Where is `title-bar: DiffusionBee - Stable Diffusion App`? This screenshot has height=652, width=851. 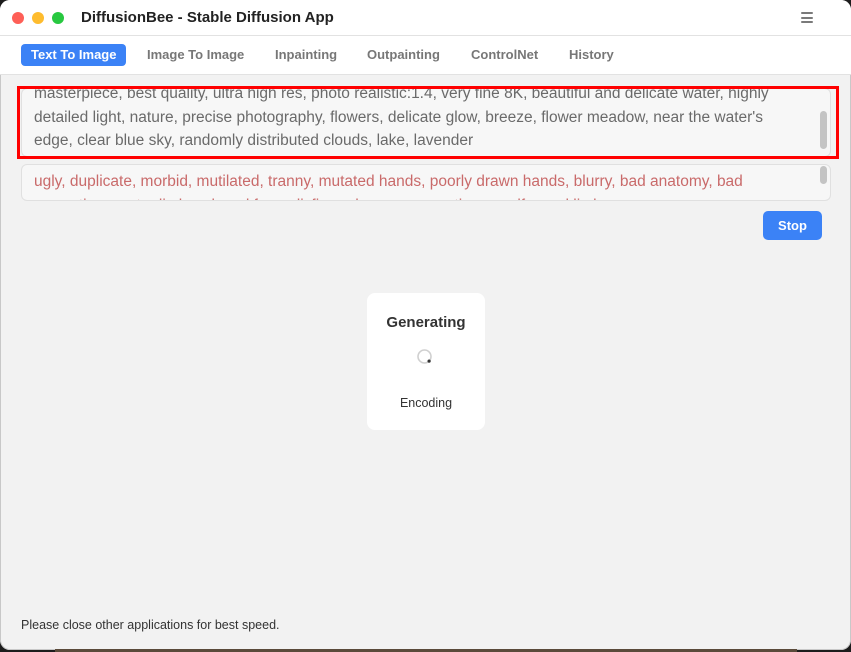
title-bar: DiffusionBee - Stable Diffusion App is located at coordinates (425, 18).